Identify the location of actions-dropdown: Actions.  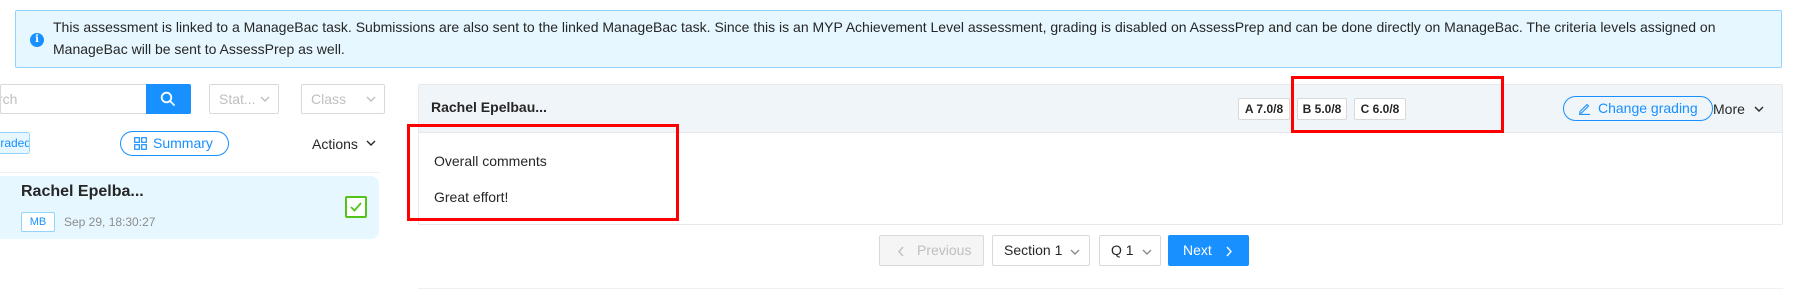
(344, 144).